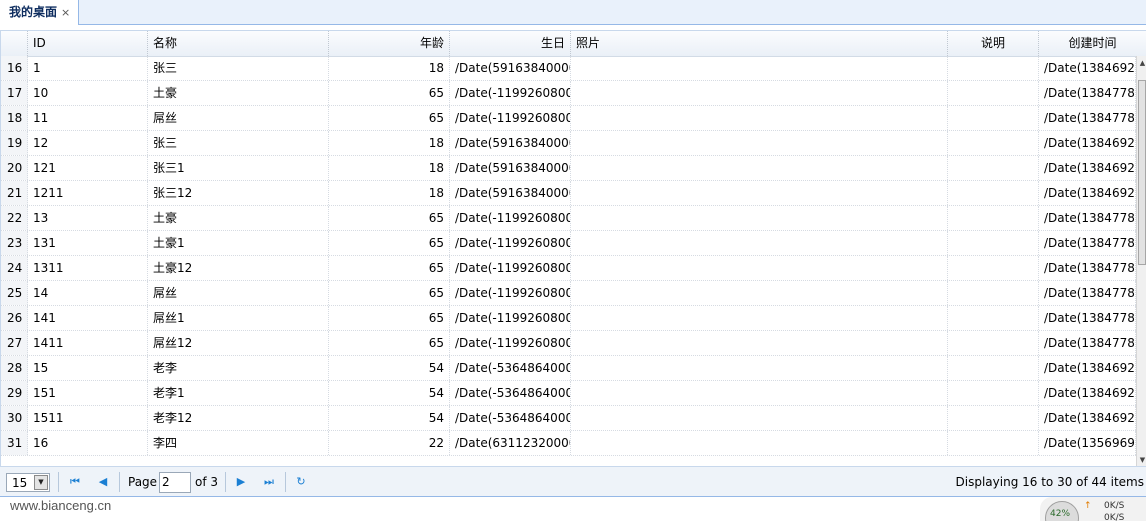 This screenshot has height=521, width=1146. Describe the element at coordinates (1142, 172) in the screenshot. I see `scrollbar-thumb` at that location.